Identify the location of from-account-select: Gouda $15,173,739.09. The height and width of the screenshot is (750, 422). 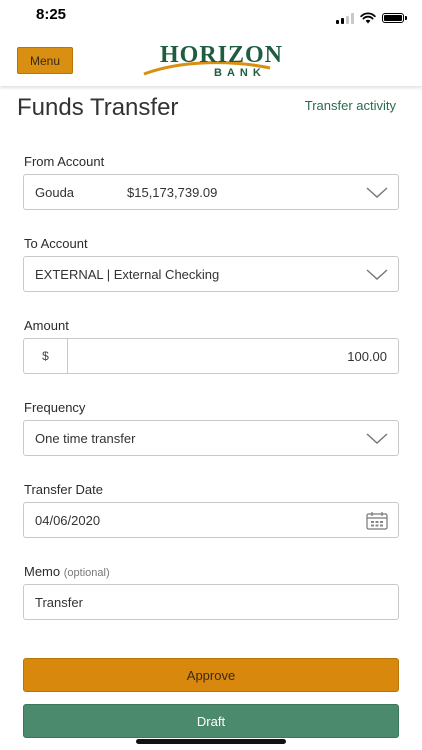
(211, 192).